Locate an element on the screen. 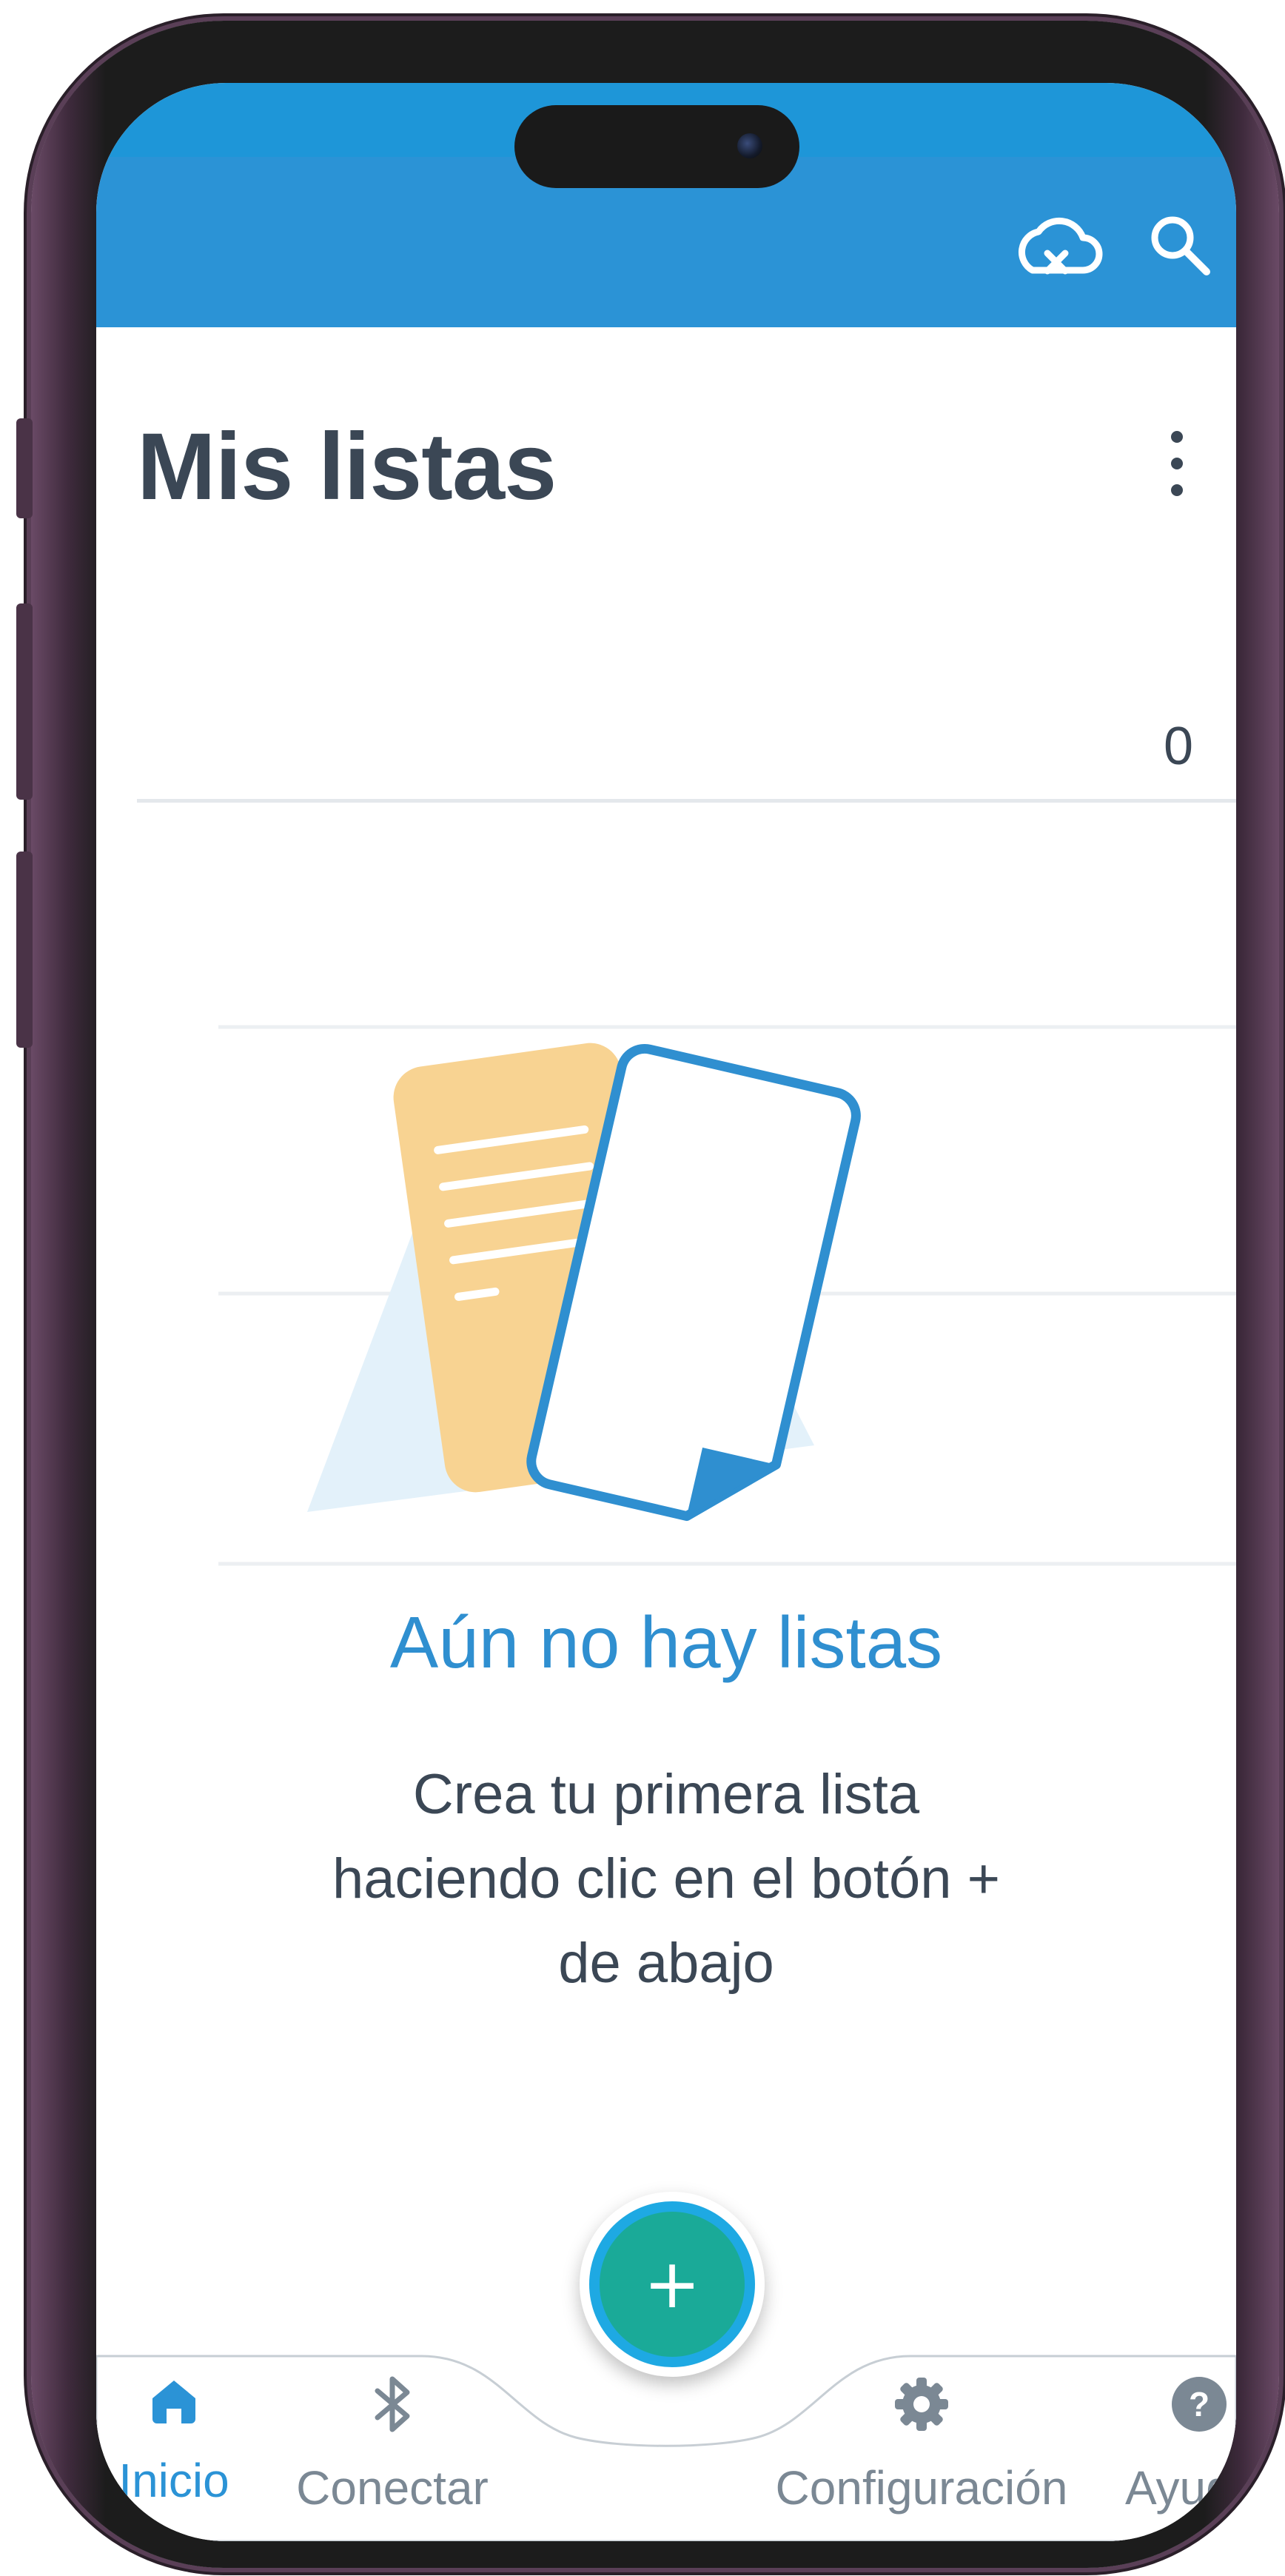 This screenshot has height=2576, width=1285. add-list-button: + is located at coordinates (672, 2284).